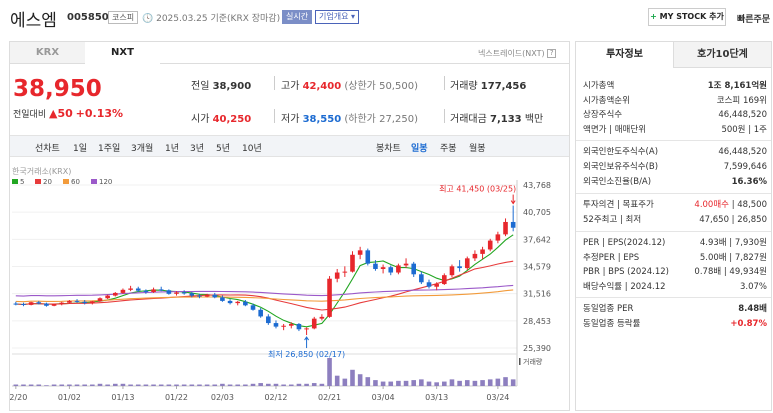 The image size is (773, 413). I want to click on change-label: 전일대비, so click(30, 115).